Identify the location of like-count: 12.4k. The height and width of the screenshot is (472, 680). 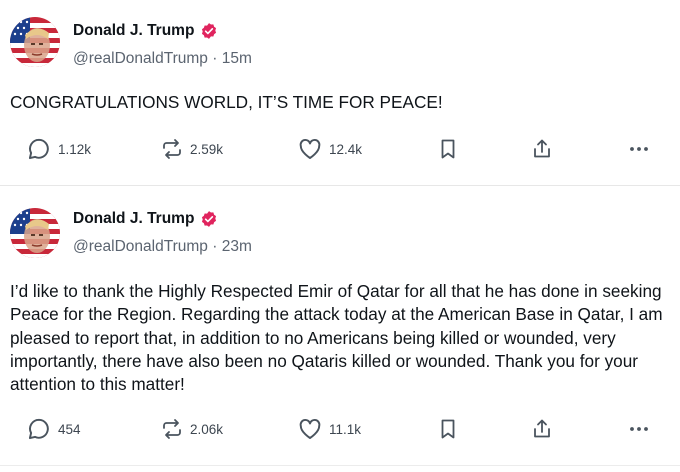
(346, 149).